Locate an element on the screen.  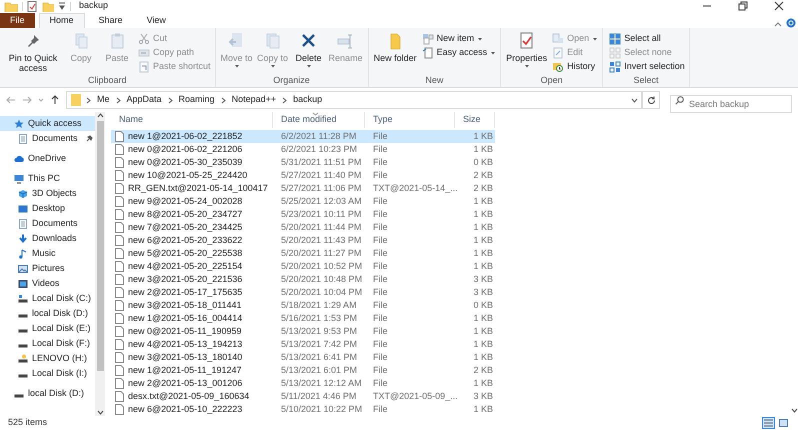
nav-item: Local Disk (I:) is located at coordinates (47, 373).